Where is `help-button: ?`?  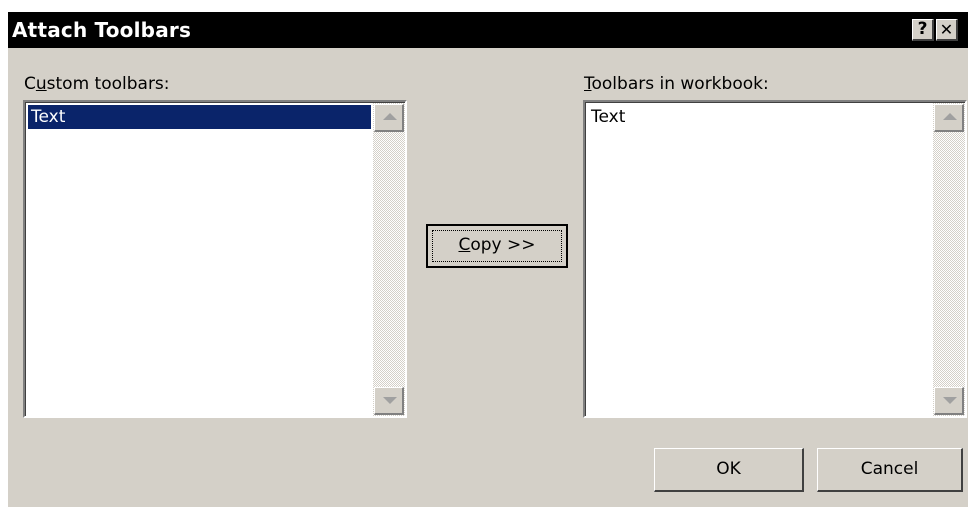 help-button: ? is located at coordinates (923, 30).